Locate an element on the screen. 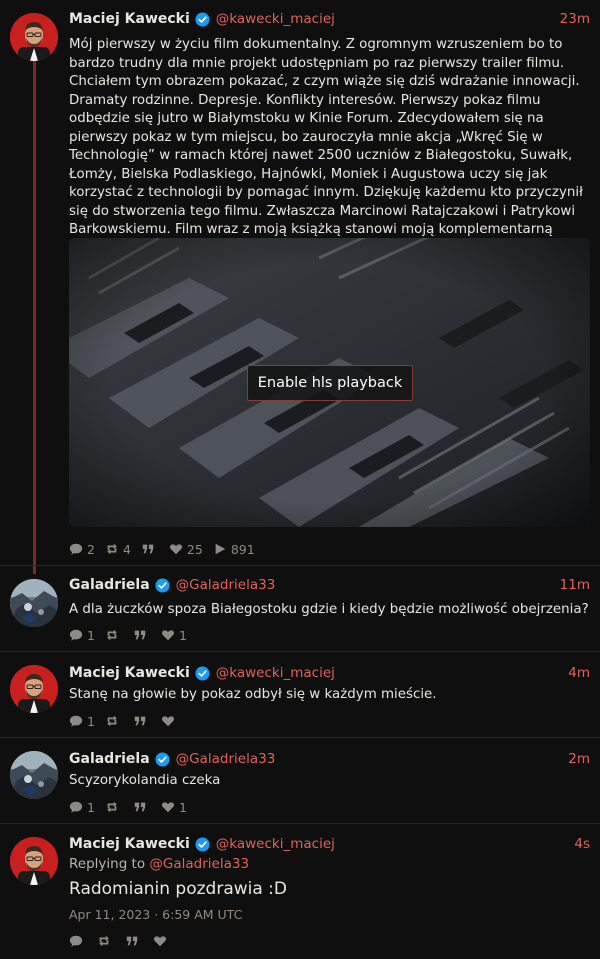 This screenshot has width=600, height=959. tweet-stats: 2 4 25 891 is located at coordinates (167, 549).